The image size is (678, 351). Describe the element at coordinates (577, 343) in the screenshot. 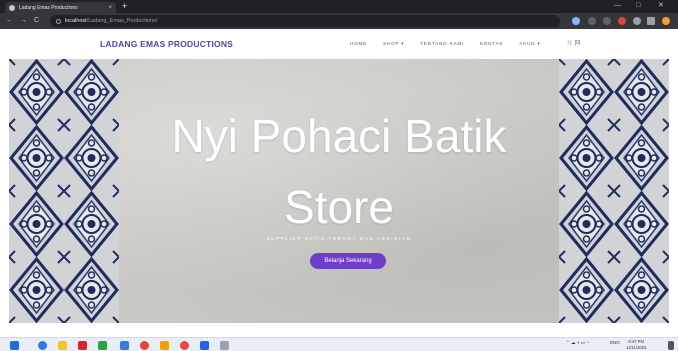

I see `system-tray-icons: ⌃ ☁ ◖ ▭ ◔` at that location.